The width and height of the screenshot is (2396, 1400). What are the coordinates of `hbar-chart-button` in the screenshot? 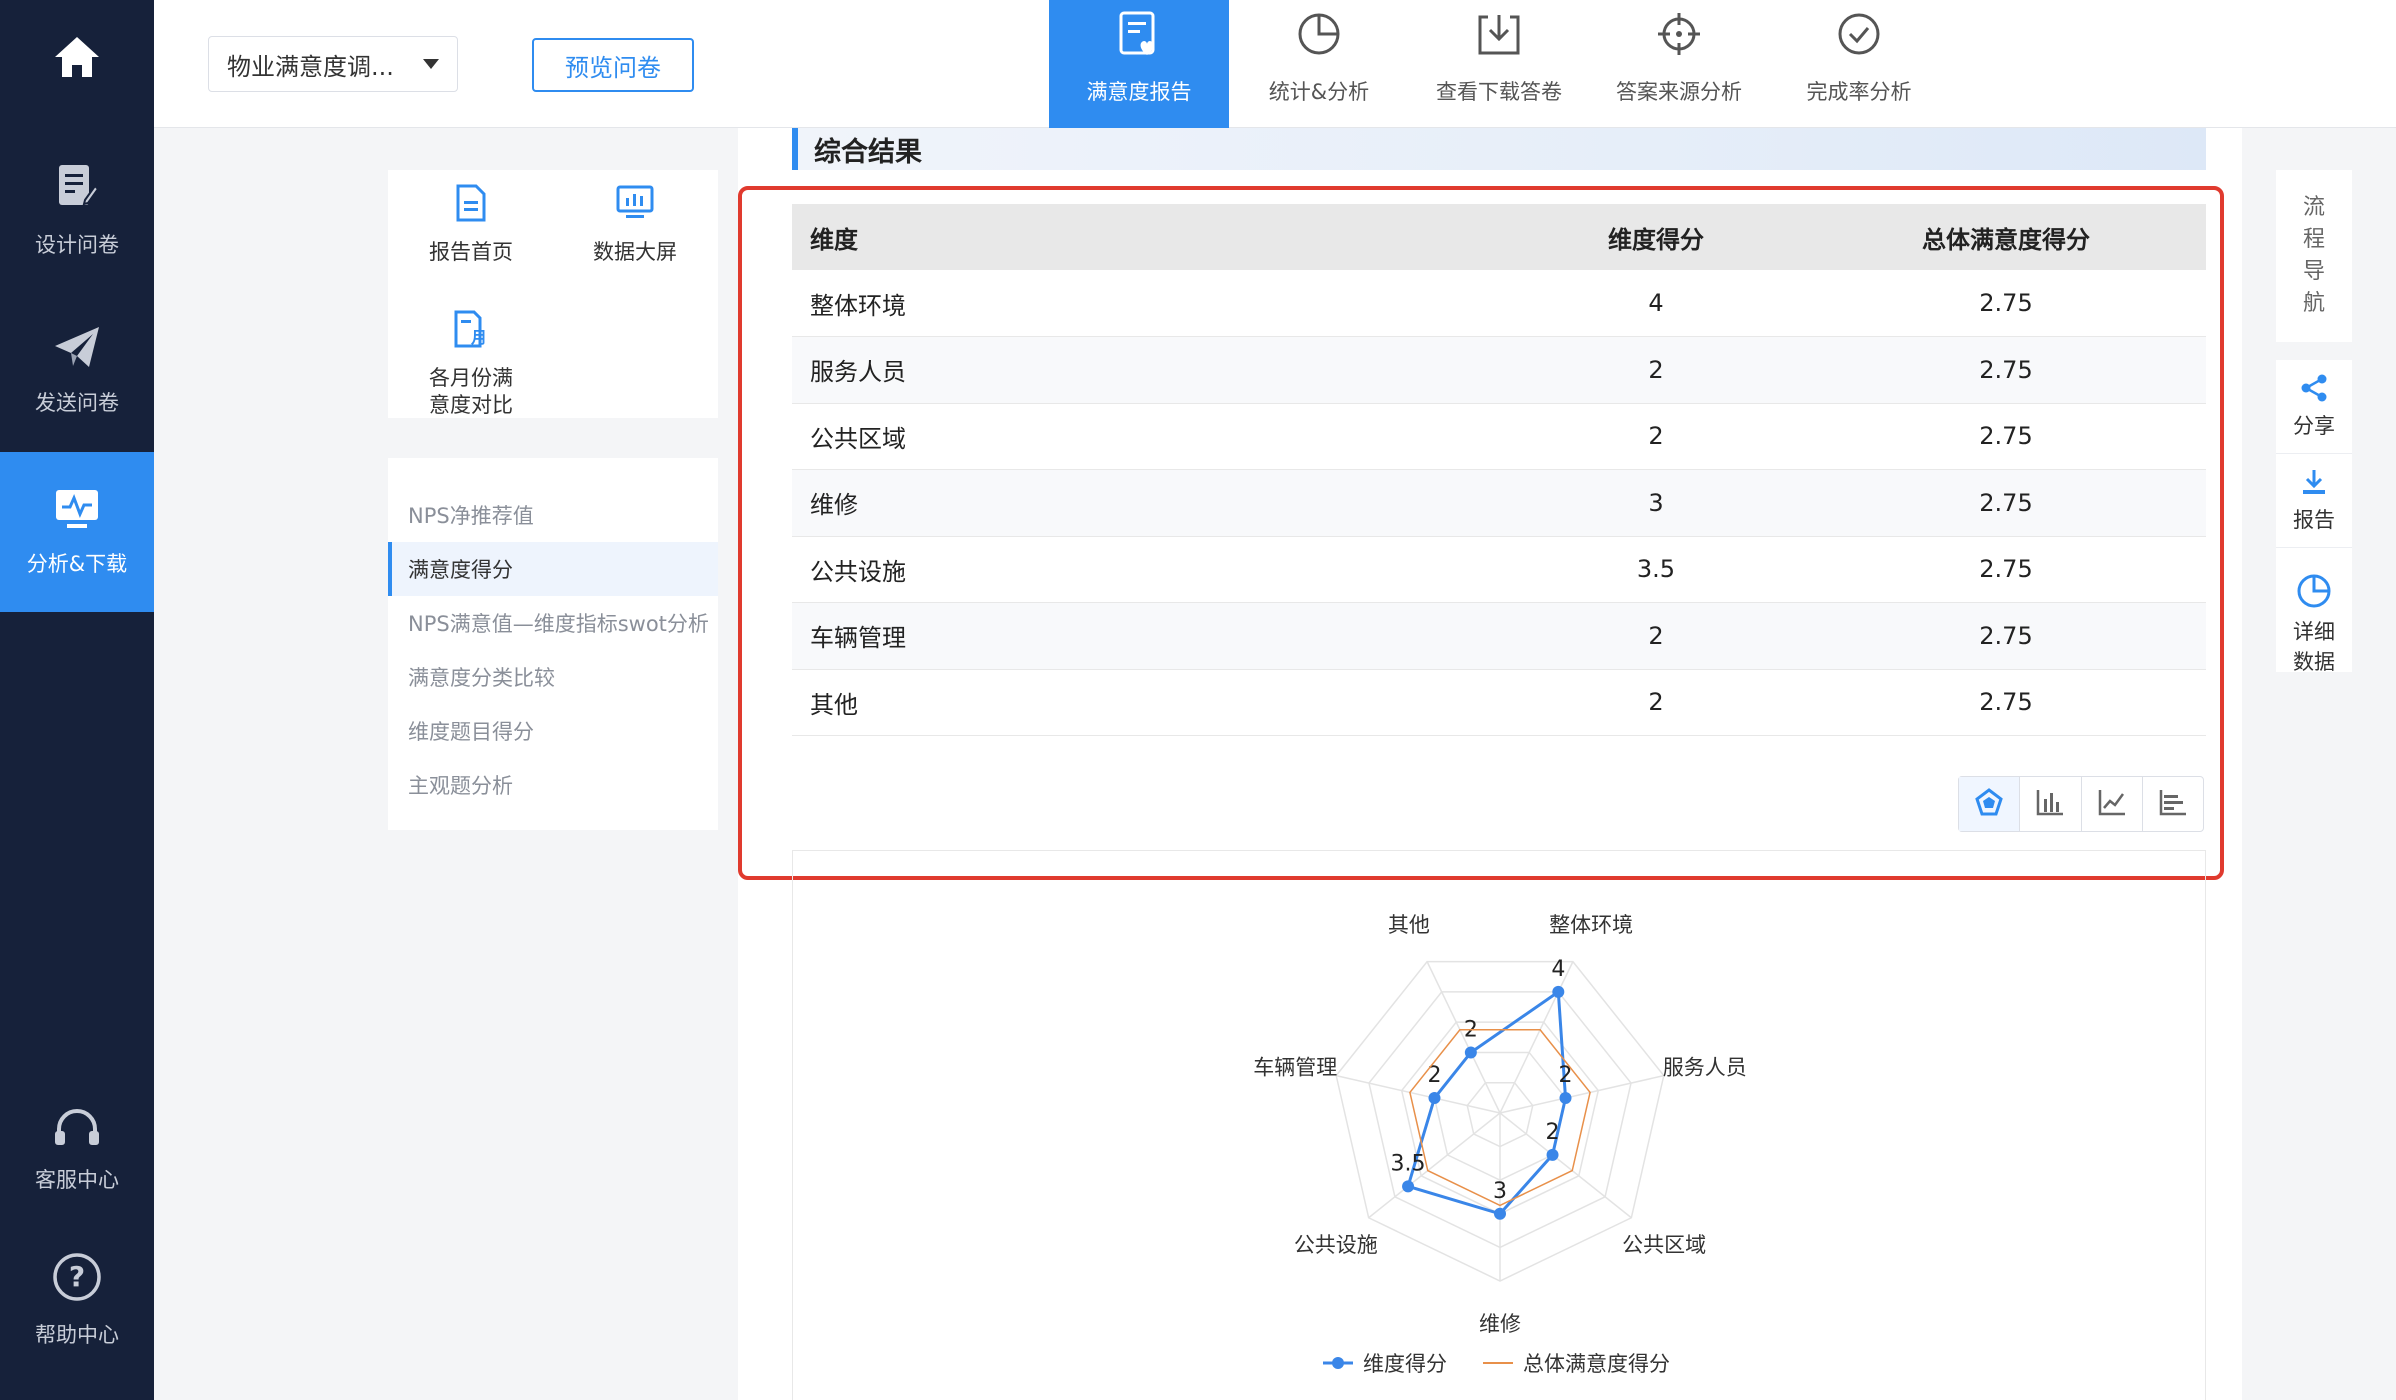 It's located at (2173, 804).